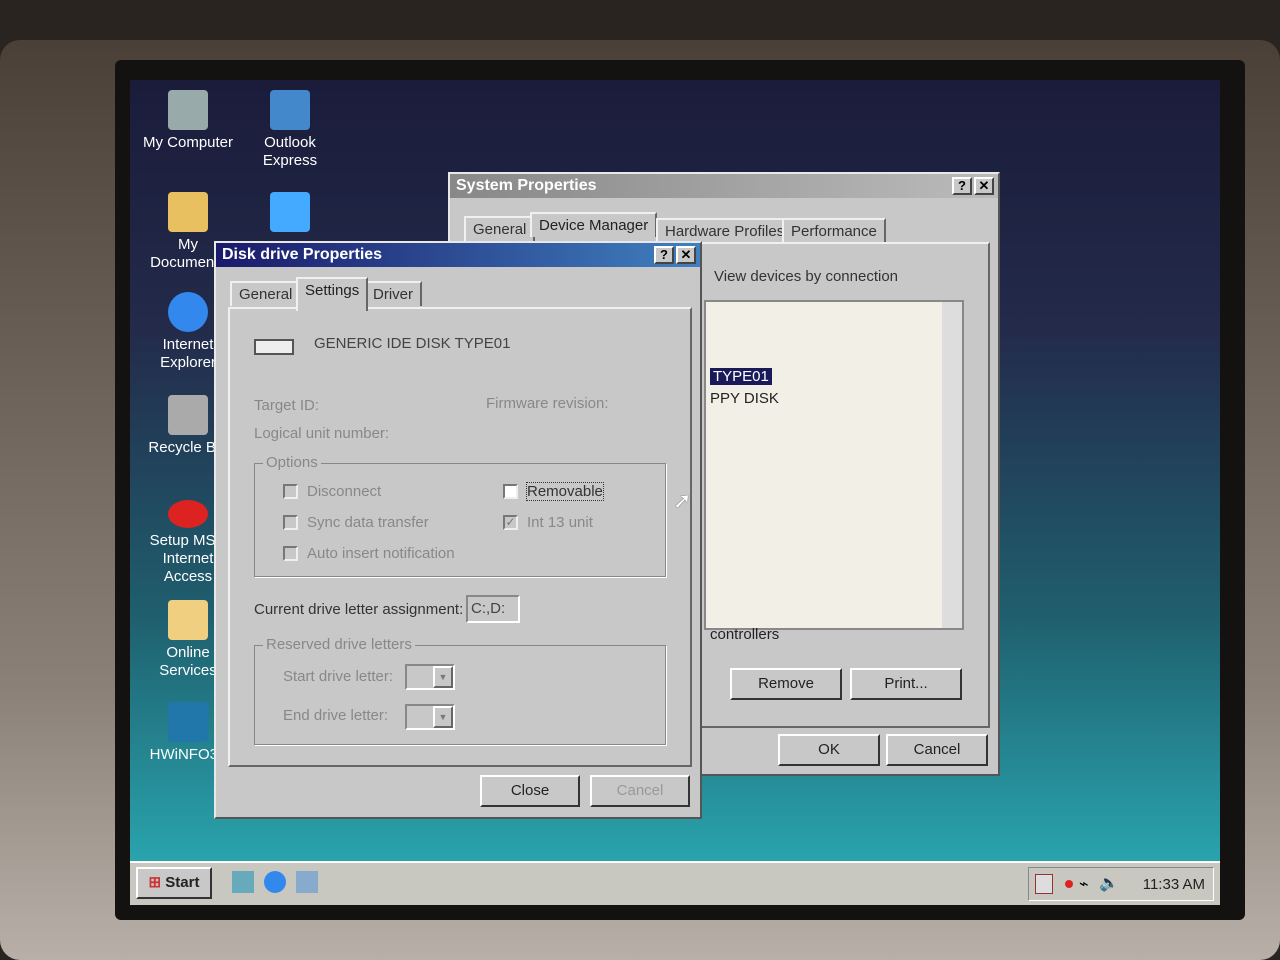  I want to click on tab-performance: Performance, so click(834, 230).